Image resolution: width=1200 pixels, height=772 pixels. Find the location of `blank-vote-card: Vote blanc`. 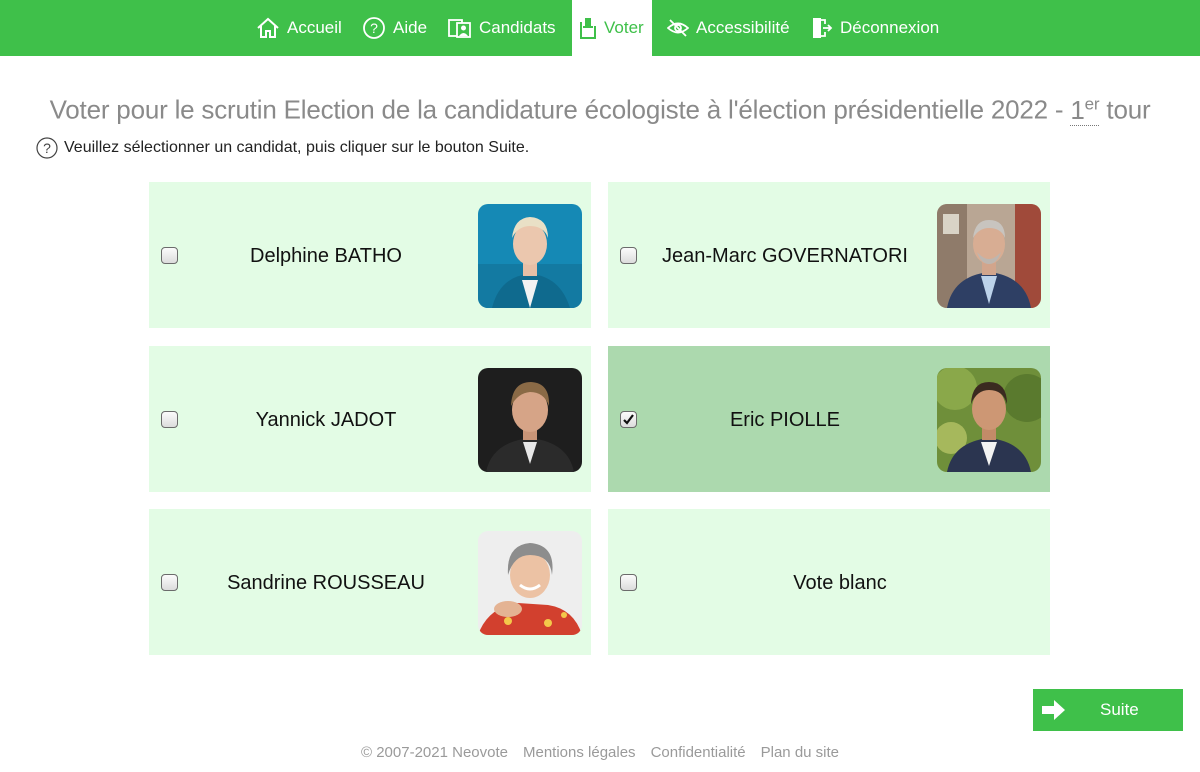

blank-vote-card: Vote blanc is located at coordinates (829, 582).